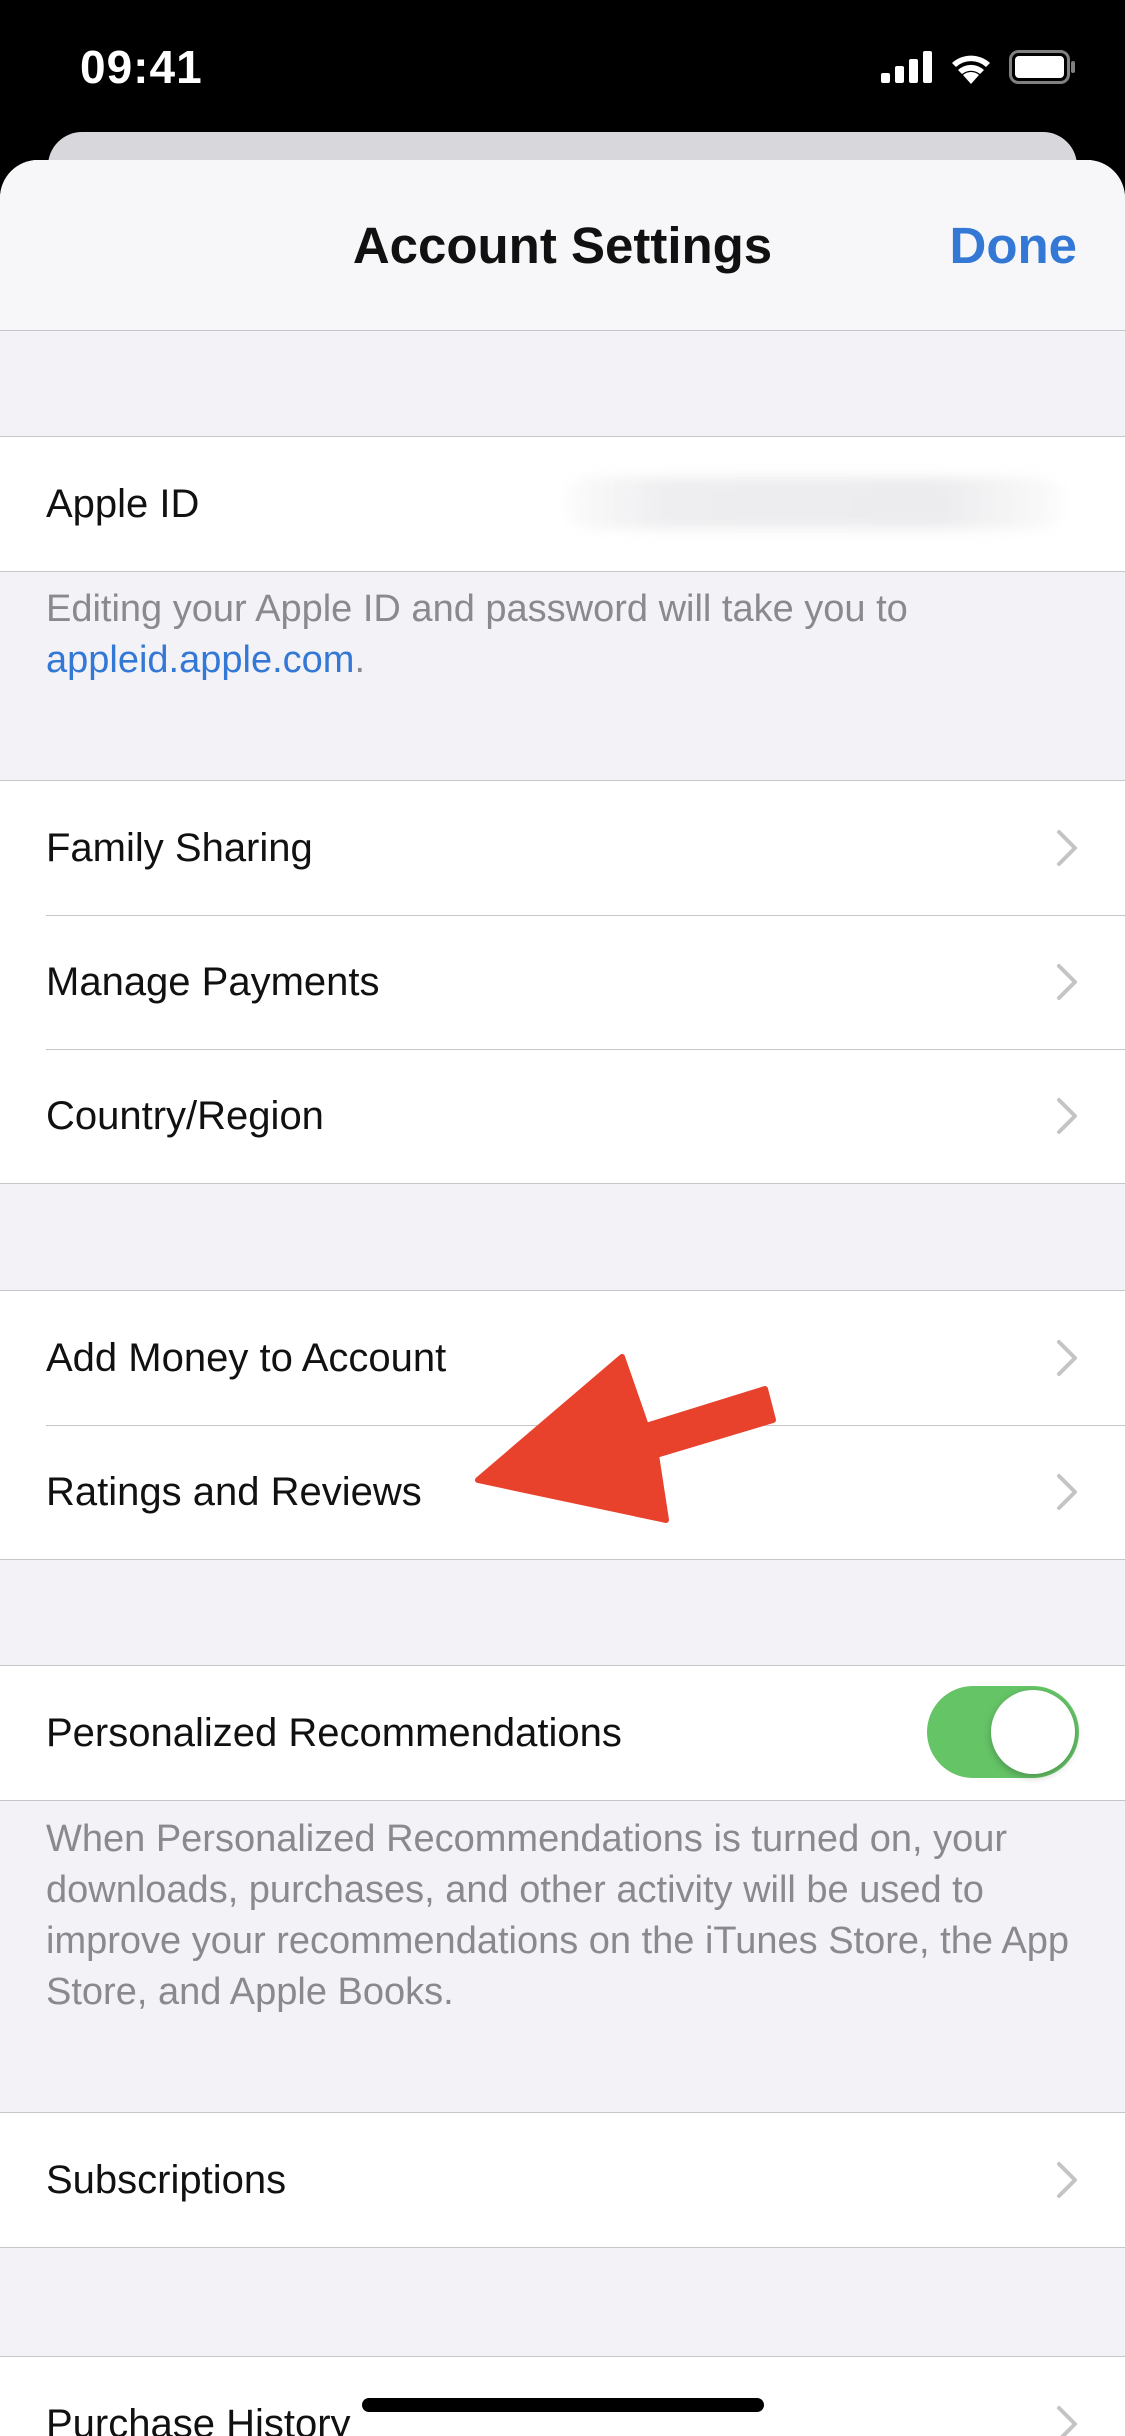 This screenshot has width=1125, height=2436. Describe the element at coordinates (198, 2419) in the screenshot. I see `purchase-history-label: Purchase History` at that location.